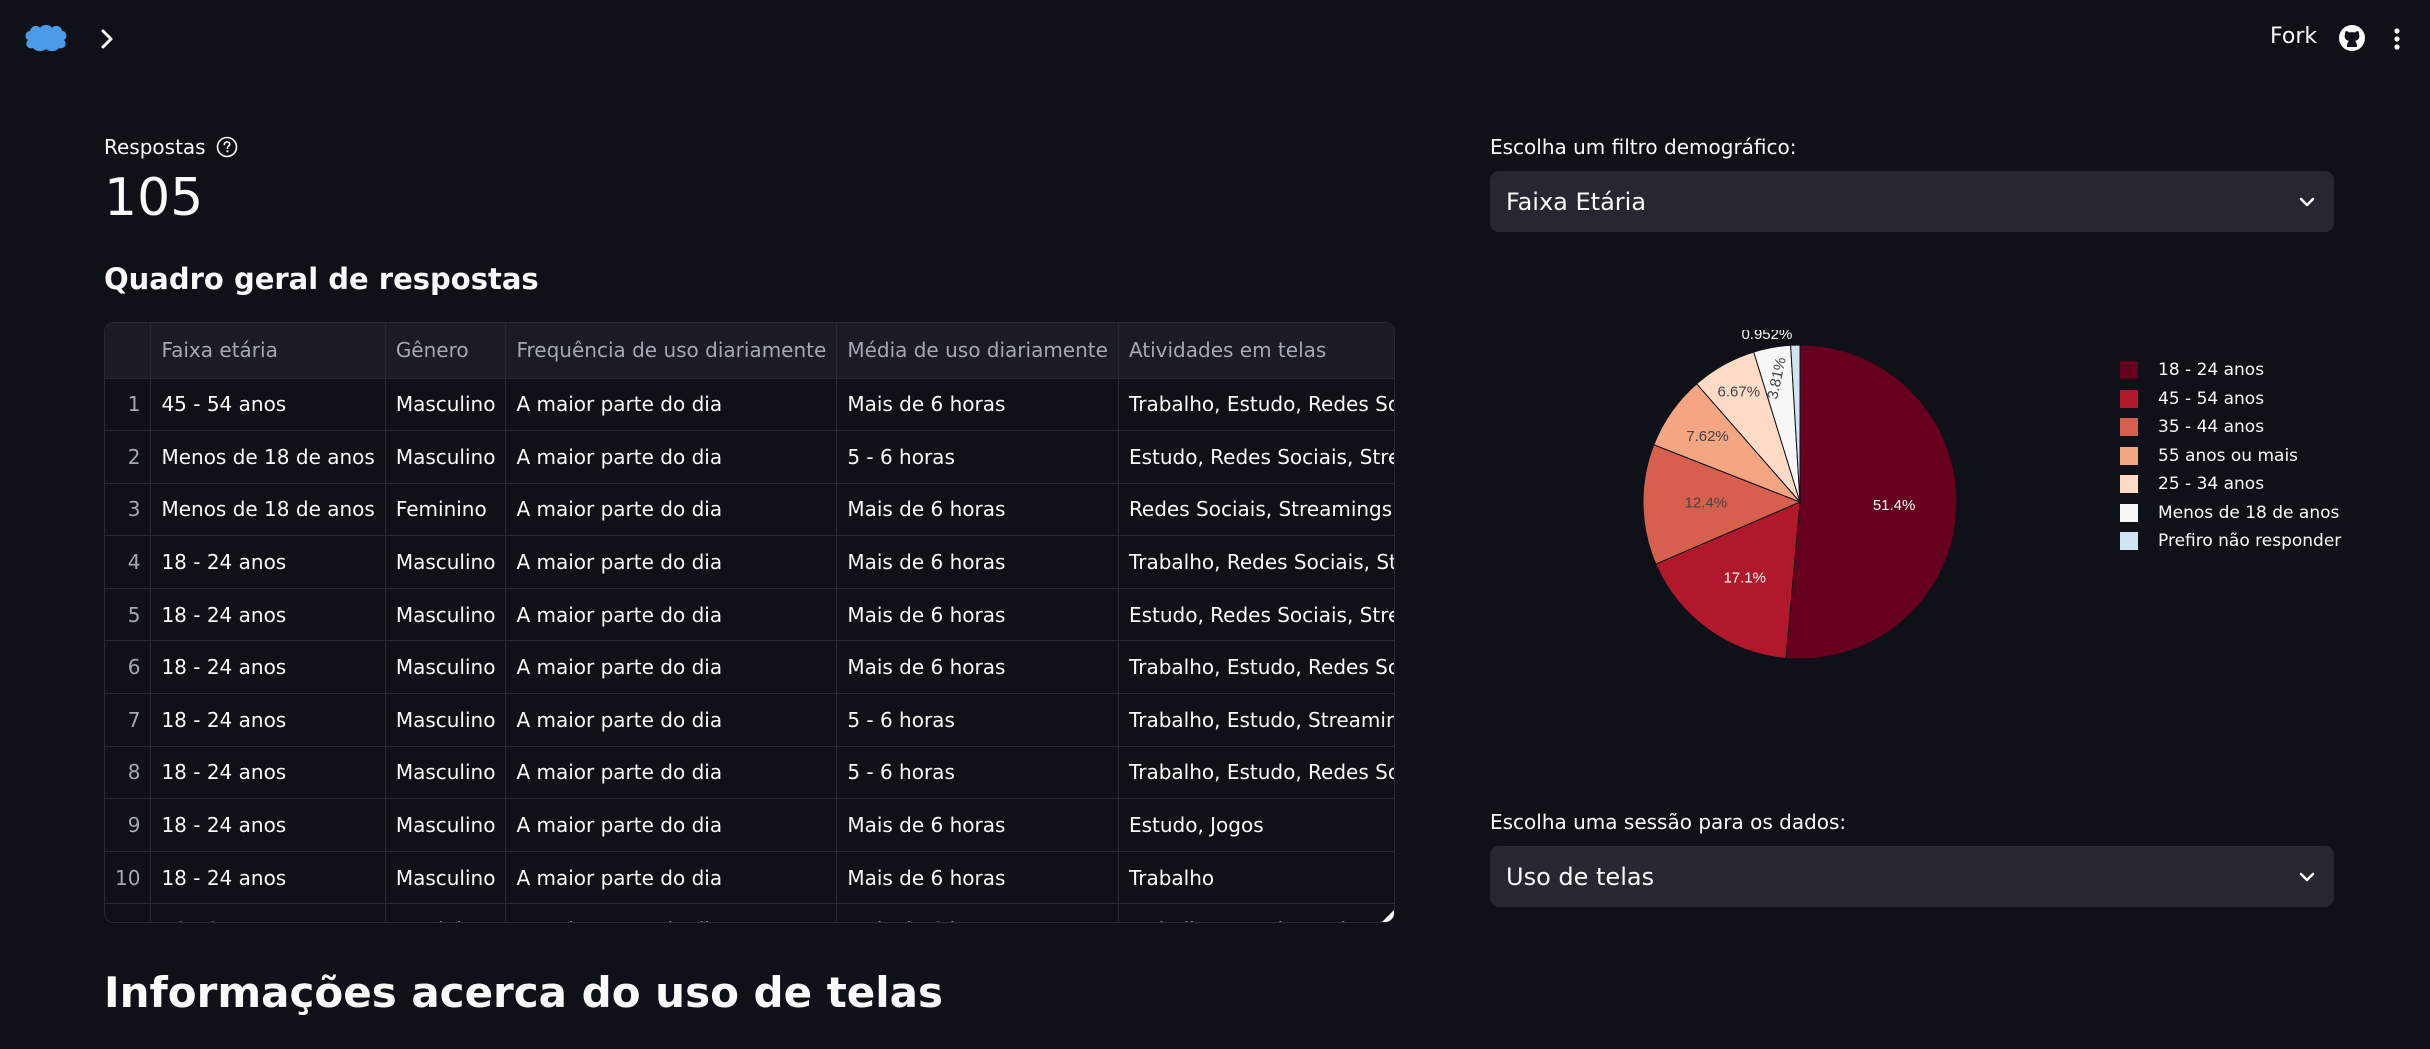  Describe the element at coordinates (2230, 484) in the screenshot. I see `legend-item: 25 - 34 anos` at that location.